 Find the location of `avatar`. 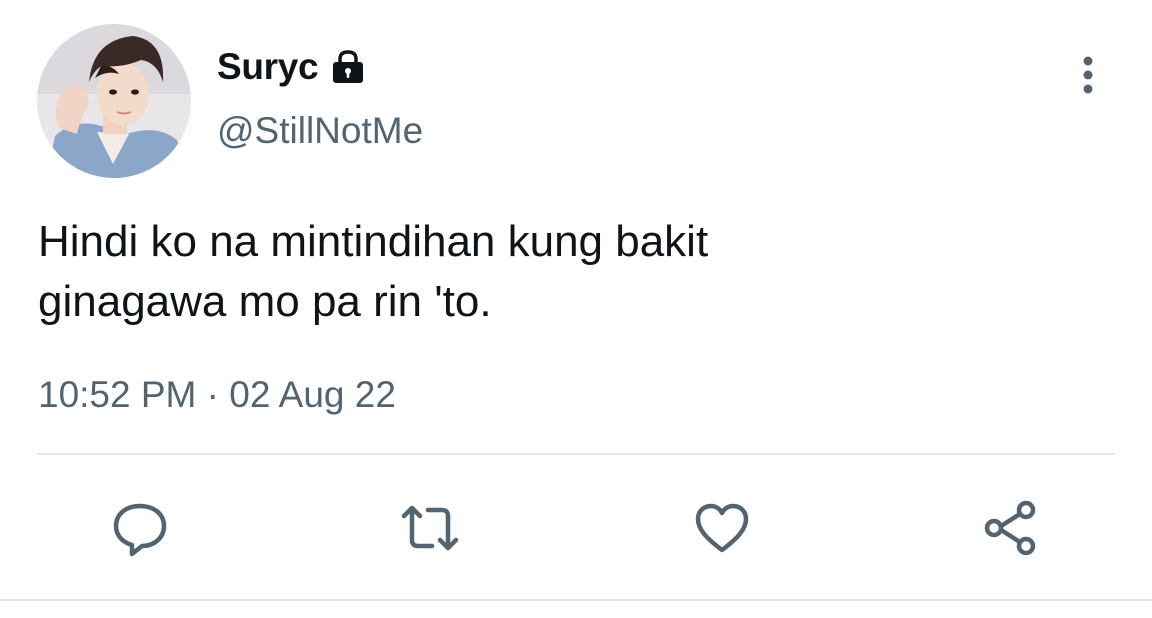

avatar is located at coordinates (114, 101).